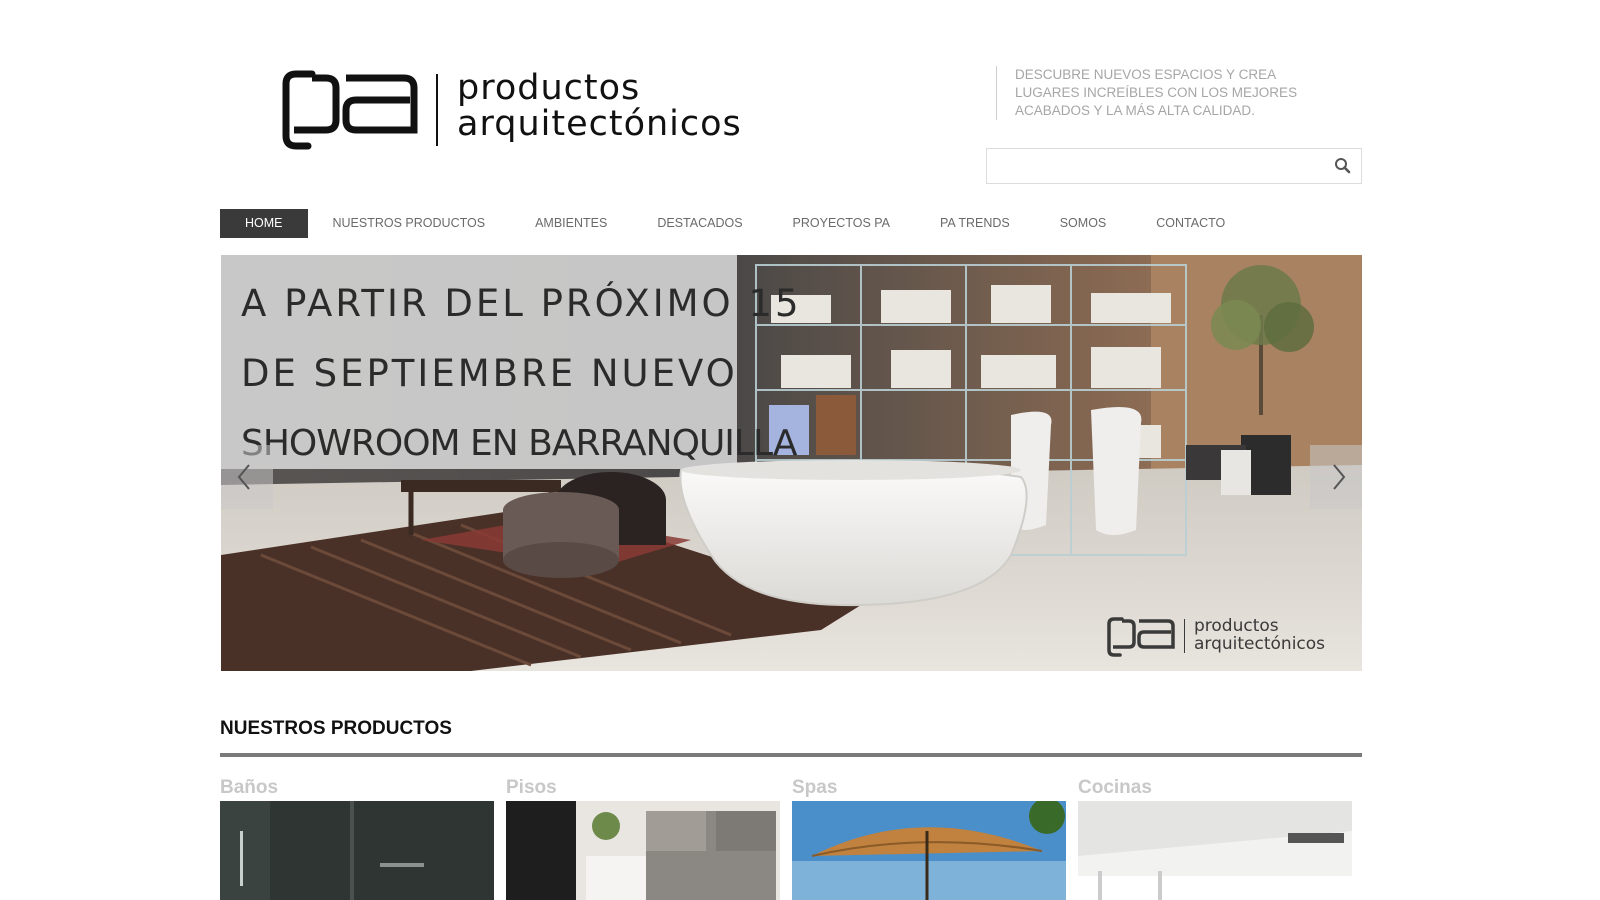  Describe the element at coordinates (249, 788) in the screenshot. I see `product-label: Baños` at that location.